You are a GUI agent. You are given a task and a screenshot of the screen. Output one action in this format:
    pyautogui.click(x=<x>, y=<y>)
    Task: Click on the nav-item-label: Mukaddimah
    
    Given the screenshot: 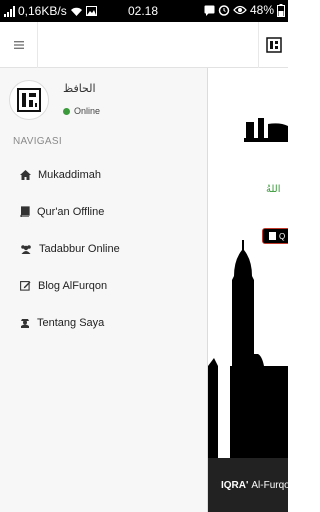 What is the action you would take?
    pyautogui.click(x=69, y=174)
    